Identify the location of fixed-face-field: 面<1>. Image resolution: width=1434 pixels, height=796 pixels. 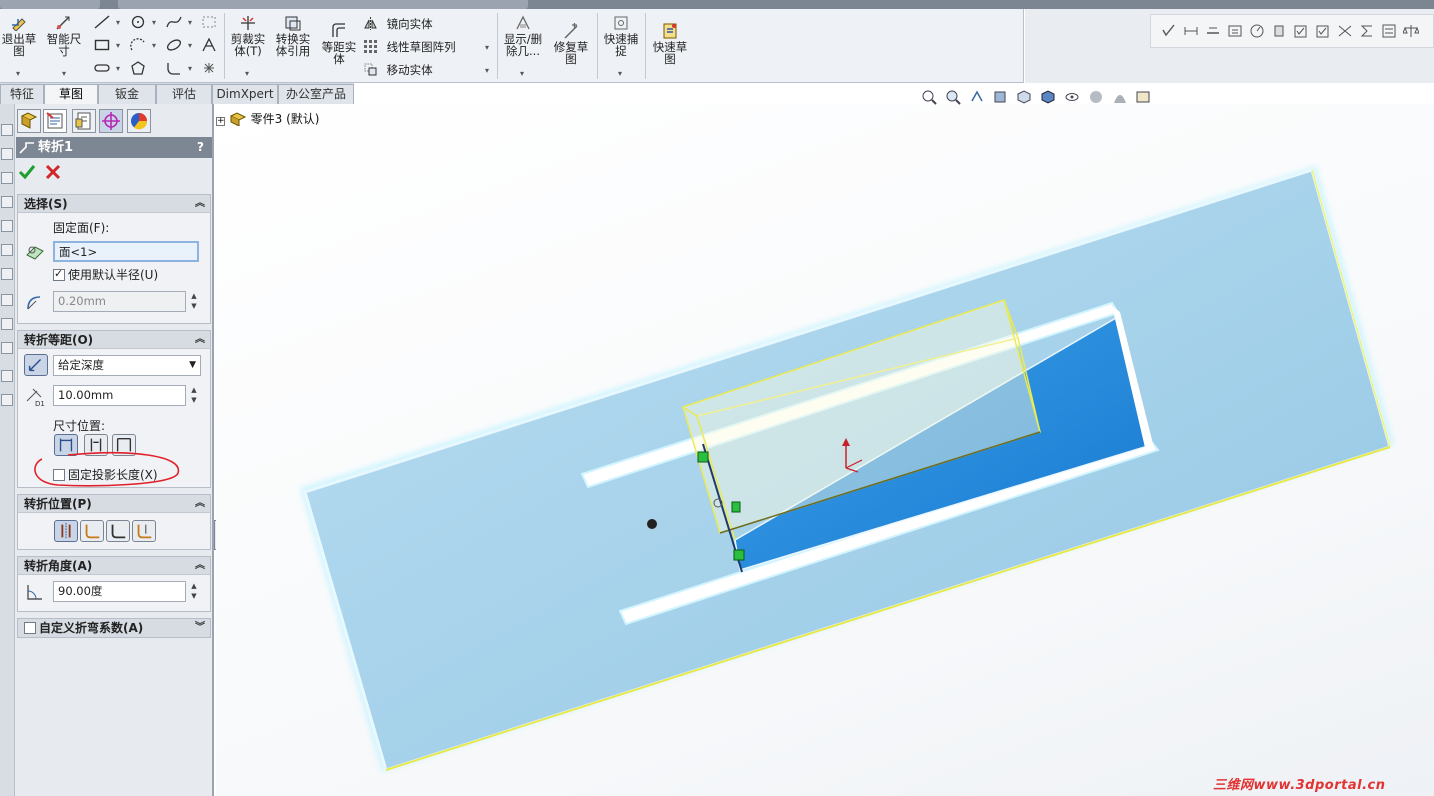
(126, 251).